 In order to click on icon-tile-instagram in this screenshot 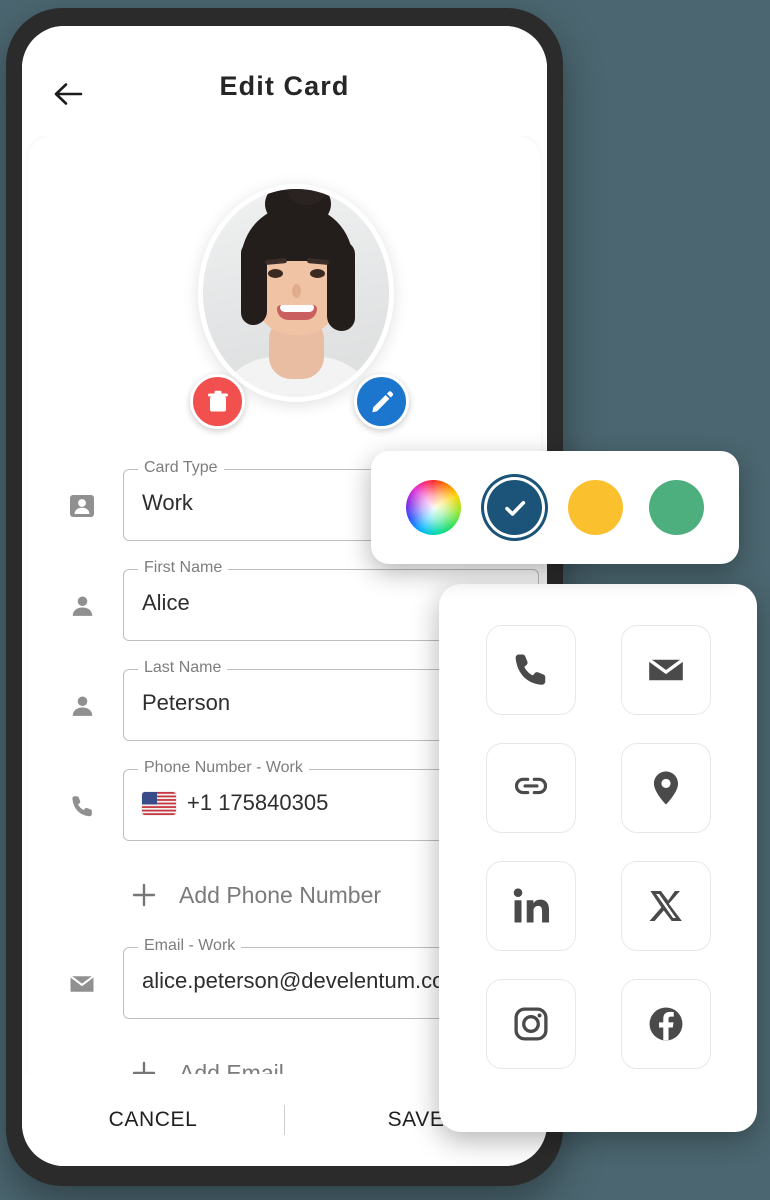, I will do `click(530, 1024)`.